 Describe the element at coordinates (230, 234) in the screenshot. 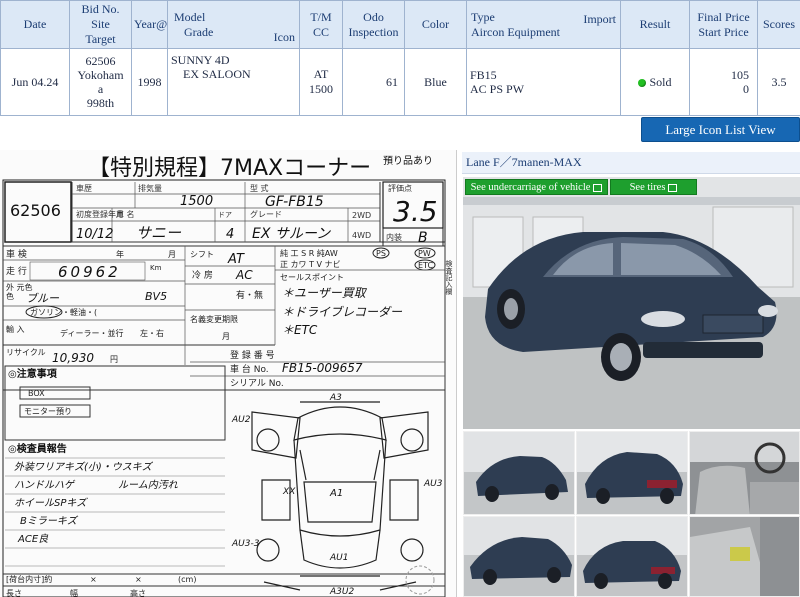

I see `sheet-doors: 4` at that location.